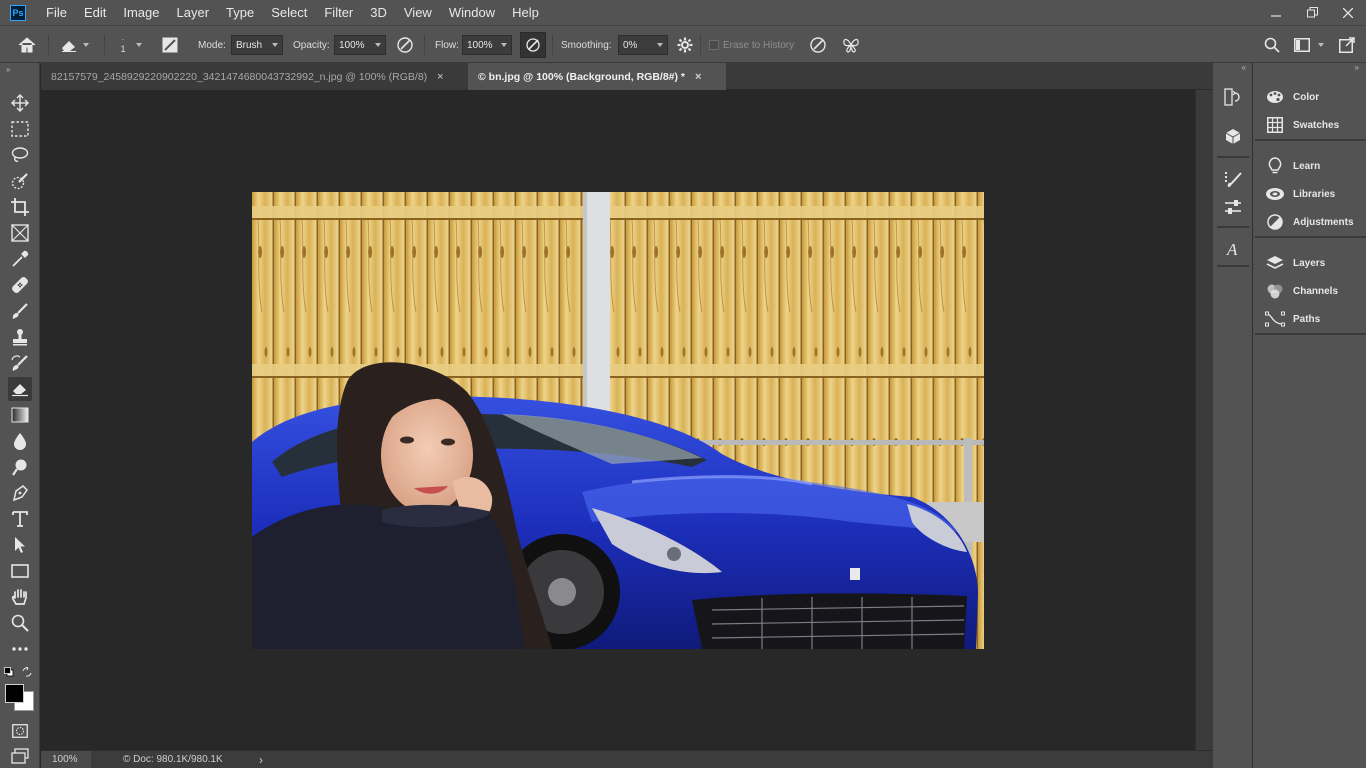 The height and width of the screenshot is (768, 1366). What do you see at coordinates (20, 441) in the screenshot?
I see `blur-tool-icon` at bounding box center [20, 441].